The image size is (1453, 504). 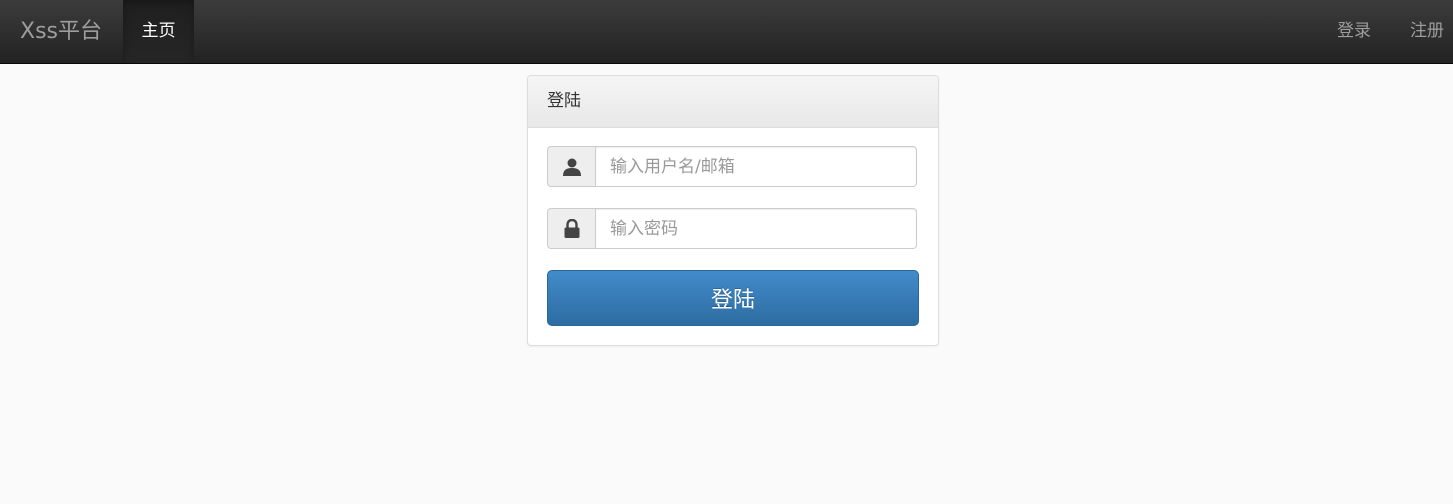 I want to click on username-input, so click(x=756, y=166).